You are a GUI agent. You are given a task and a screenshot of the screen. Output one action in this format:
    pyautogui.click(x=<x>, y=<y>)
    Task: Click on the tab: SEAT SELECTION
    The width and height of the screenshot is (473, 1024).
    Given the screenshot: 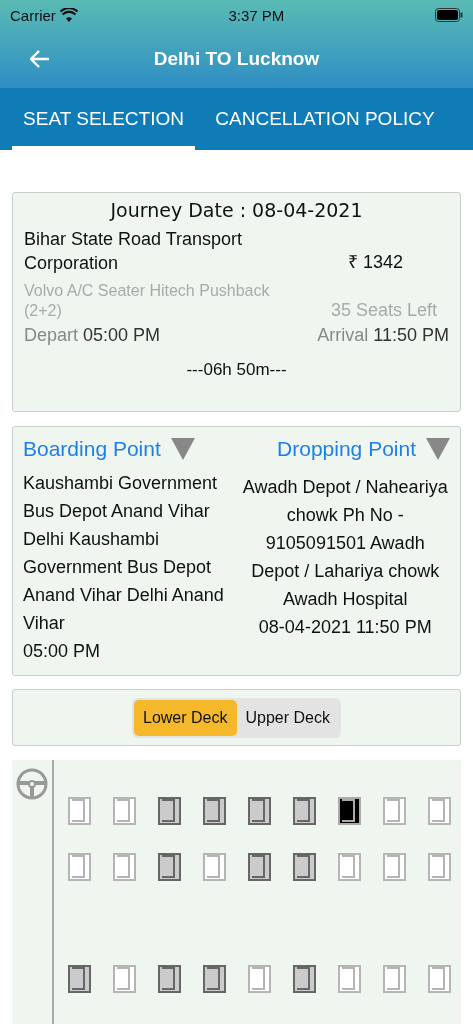 What is the action you would take?
    pyautogui.click(x=103, y=119)
    